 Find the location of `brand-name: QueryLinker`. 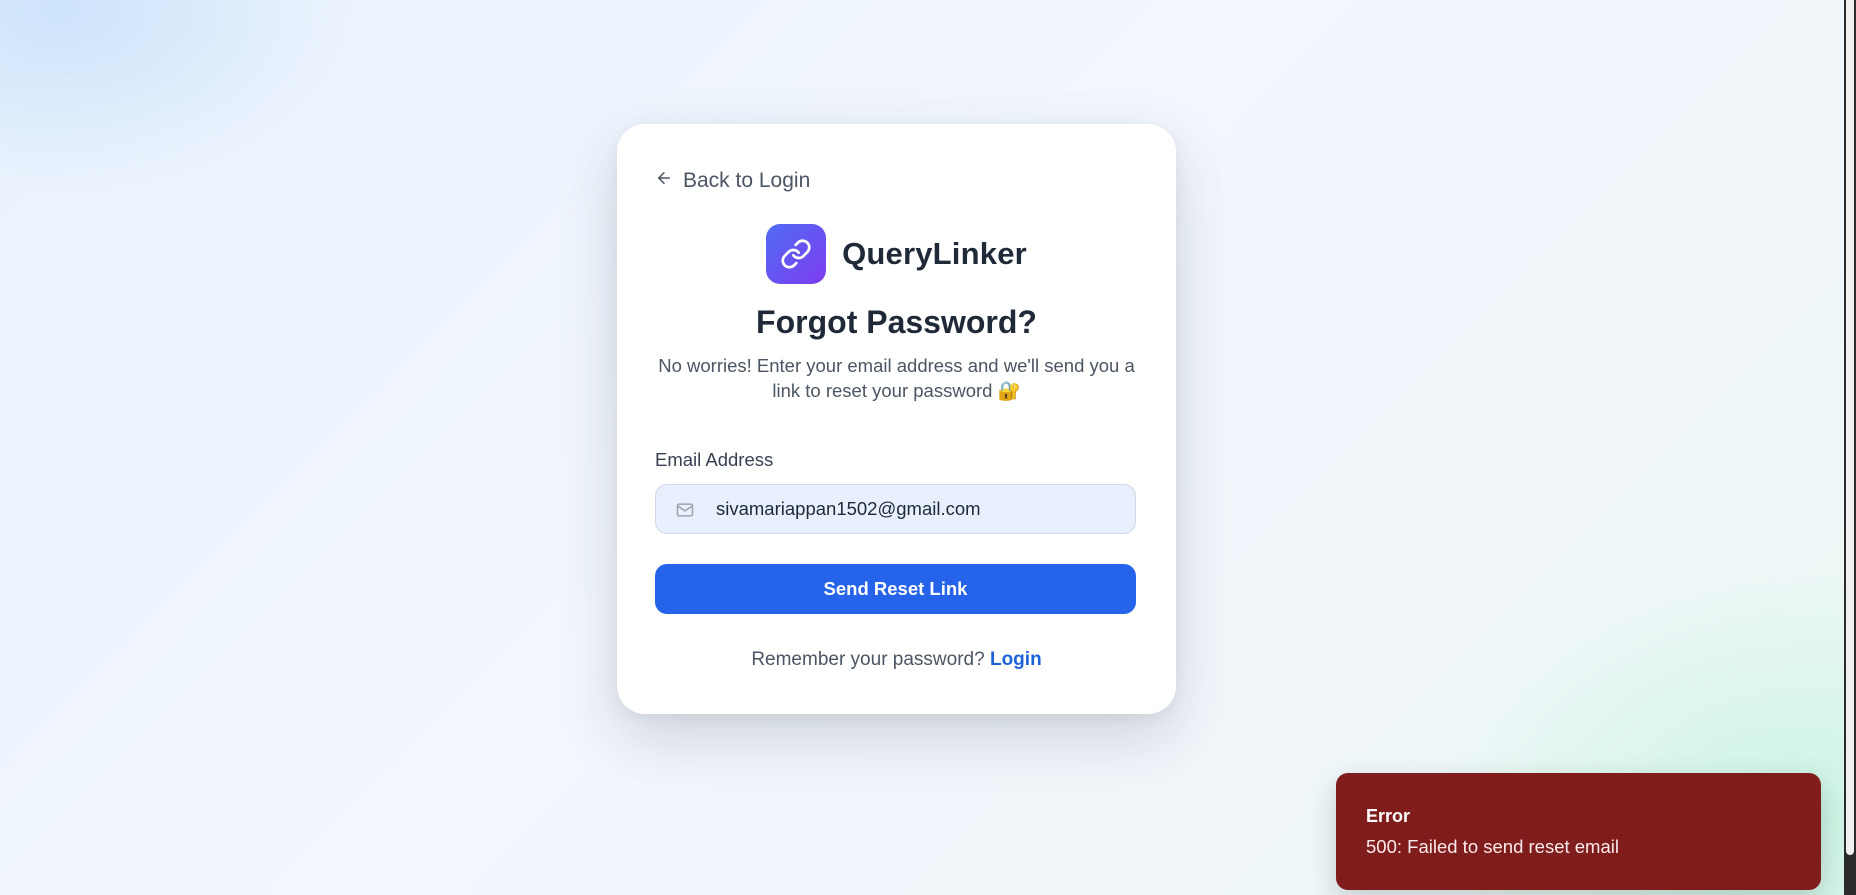

brand-name: QueryLinker is located at coordinates (934, 253).